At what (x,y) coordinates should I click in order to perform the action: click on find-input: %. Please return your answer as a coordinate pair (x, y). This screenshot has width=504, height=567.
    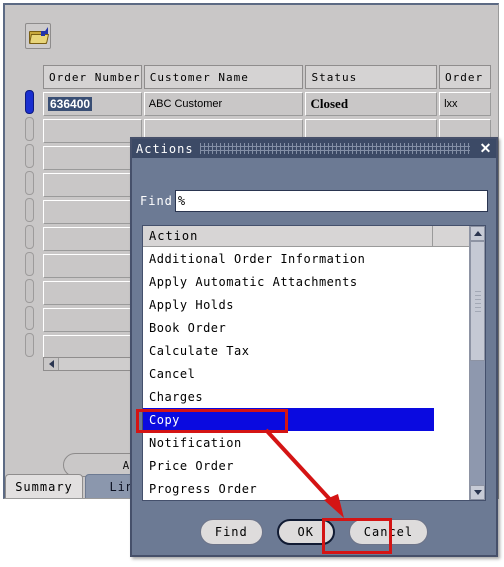
    Looking at the image, I should click on (331, 201).